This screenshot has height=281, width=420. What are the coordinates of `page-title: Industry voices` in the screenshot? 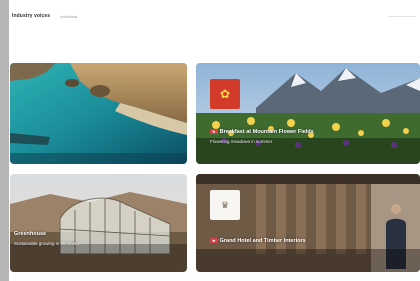 It's located at (31, 16).